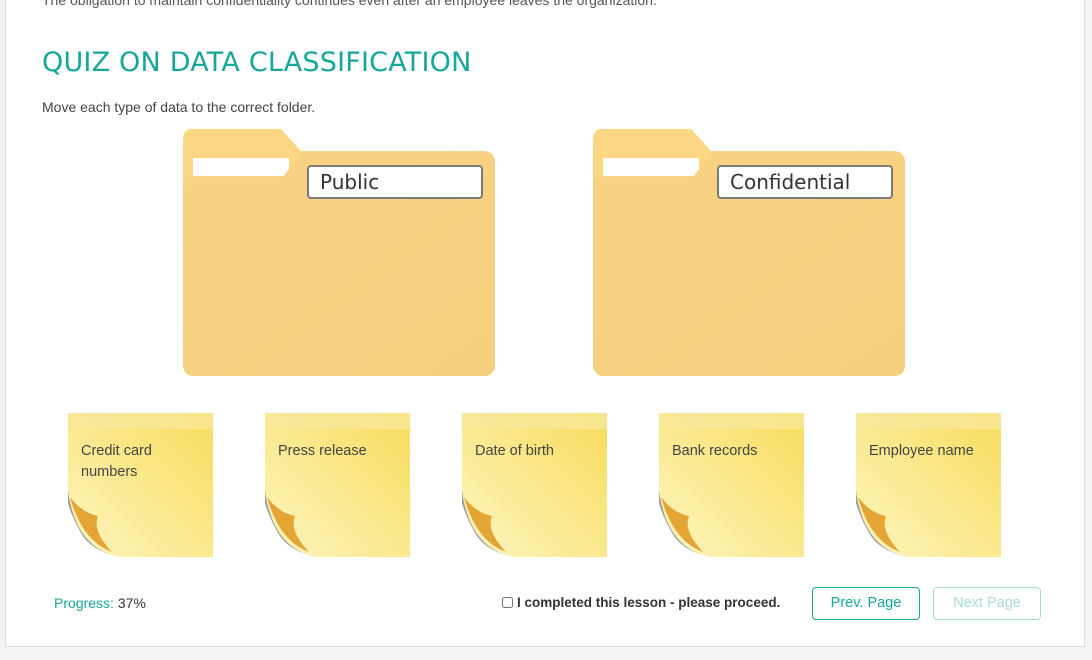  I want to click on lesson-complete-checkbox, so click(507, 602).